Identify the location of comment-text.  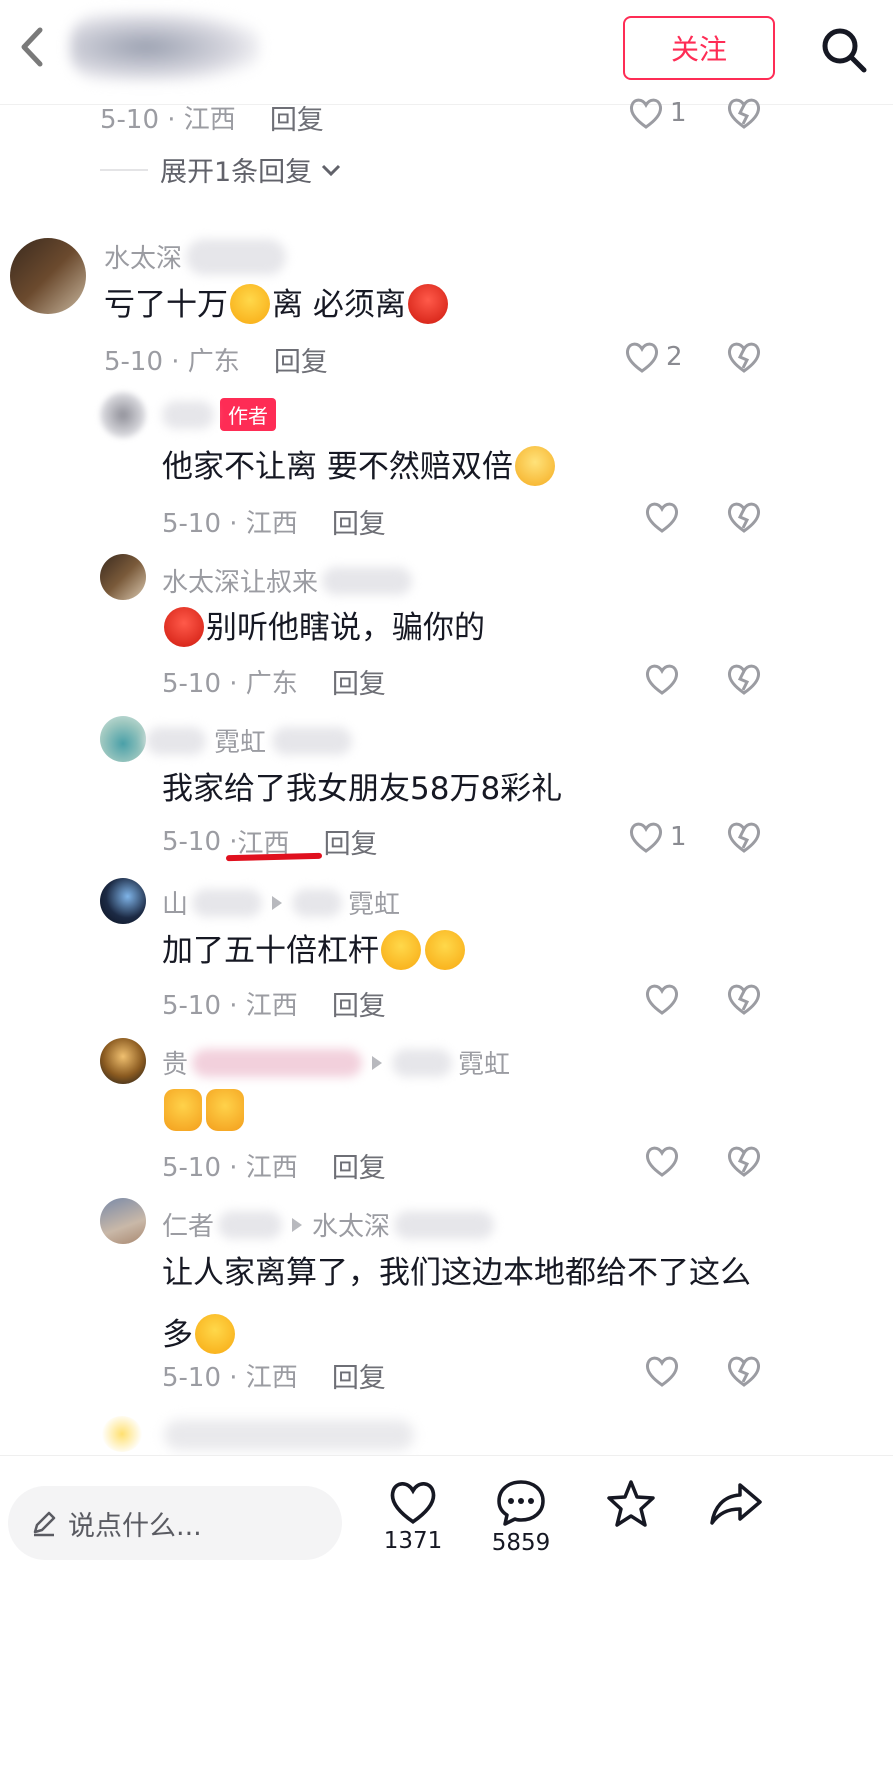
(204, 1111).